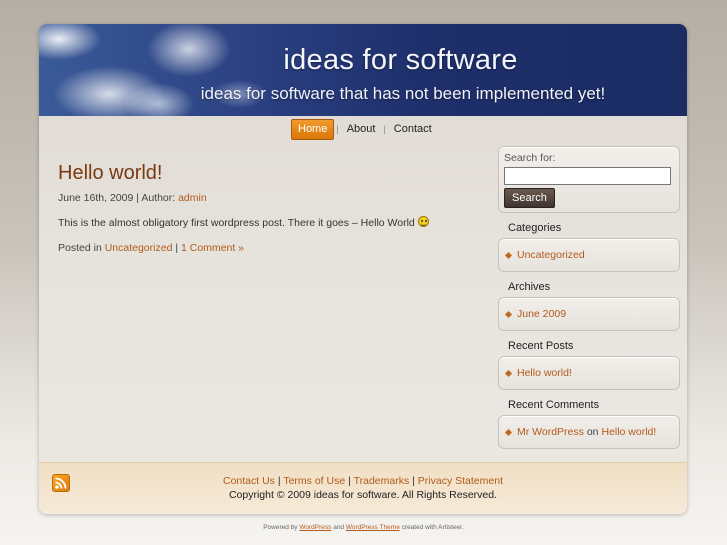 This screenshot has height=545, width=727. Describe the element at coordinates (589, 373) in the screenshot. I see `recent-posts-widget: Hello world!` at that location.